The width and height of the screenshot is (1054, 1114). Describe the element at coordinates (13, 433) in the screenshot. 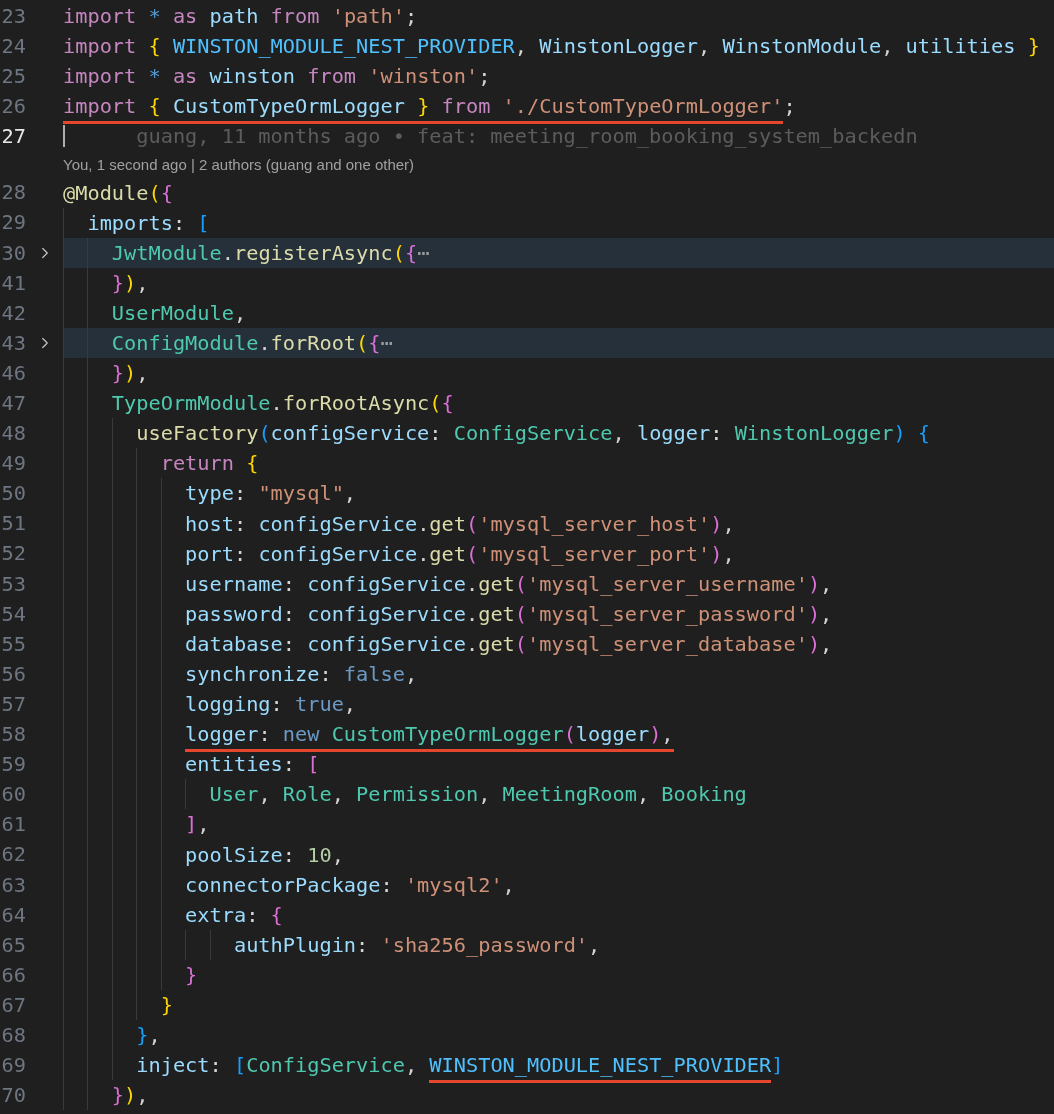

I see `line-number: 48` at that location.